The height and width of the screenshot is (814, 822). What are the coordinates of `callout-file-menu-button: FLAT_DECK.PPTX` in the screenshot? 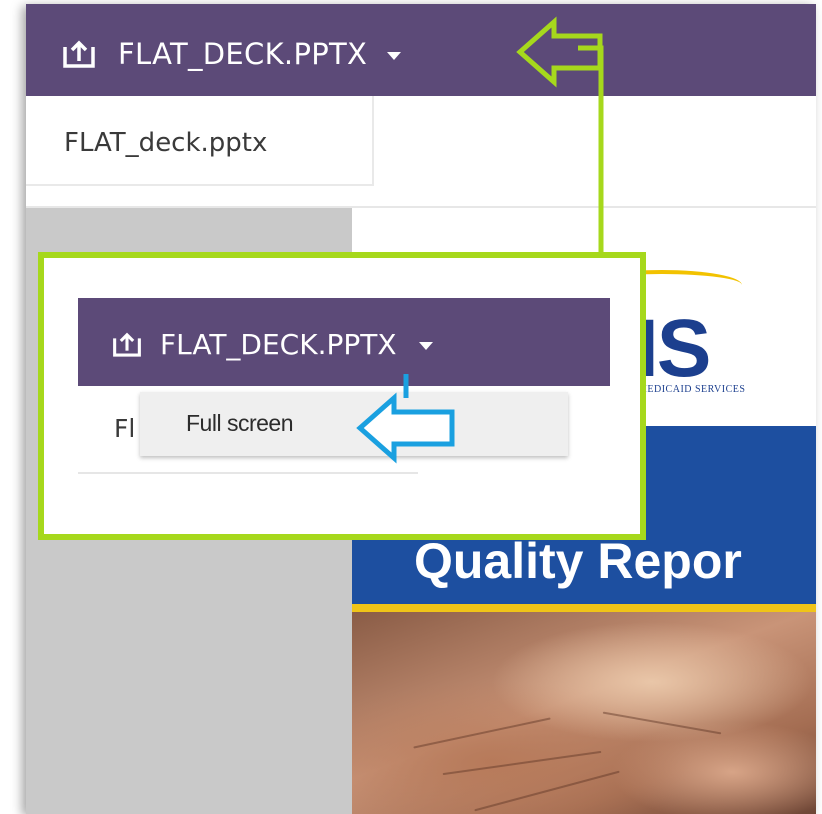 It's located at (272, 344).